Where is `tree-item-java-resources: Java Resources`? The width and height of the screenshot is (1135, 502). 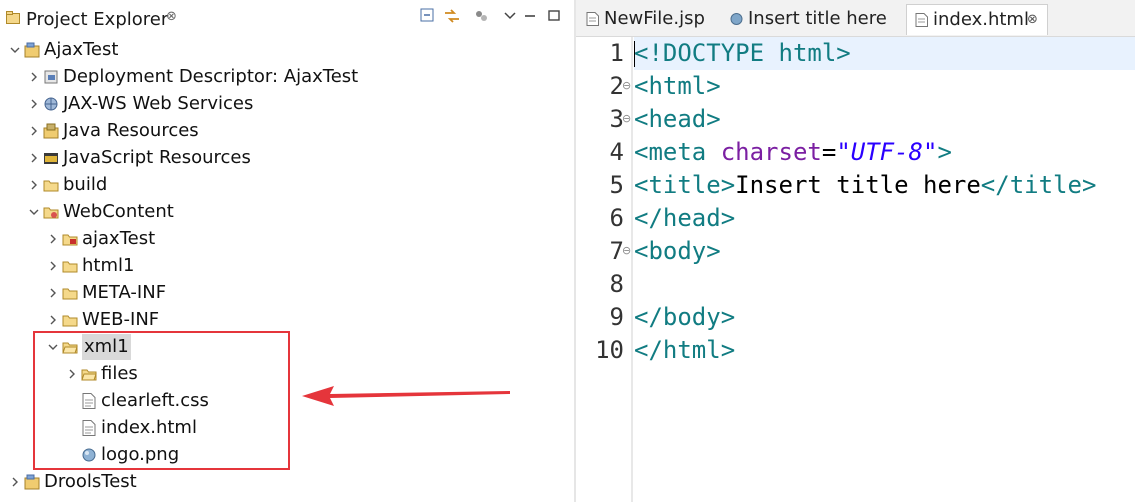 tree-item-java-resources: Java Resources is located at coordinates (286, 131).